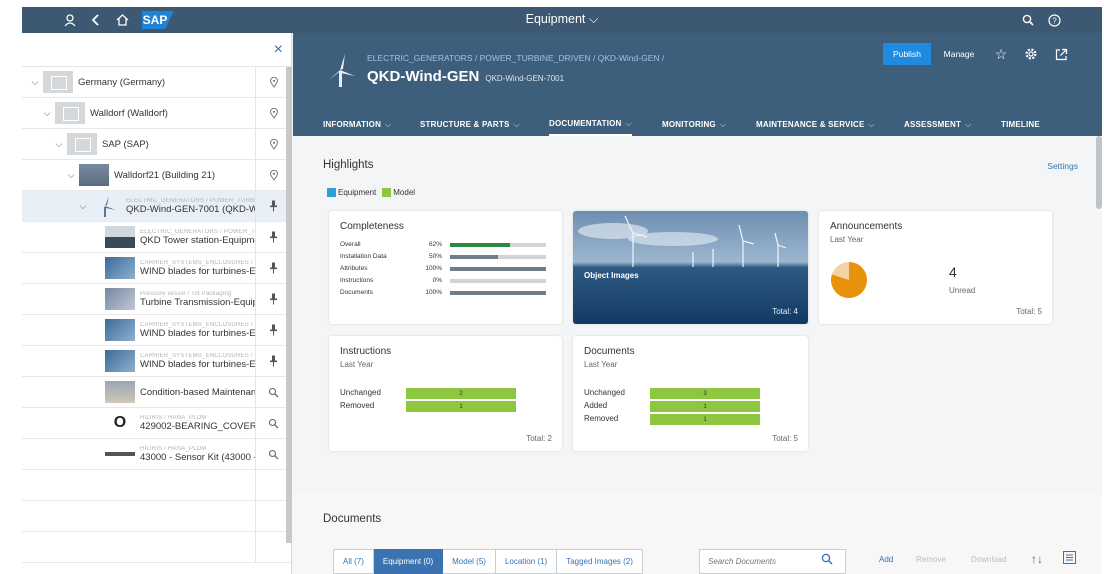 The image size is (1104, 574). Describe the element at coordinates (122, 20) in the screenshot. I see `home-icon` at that location.